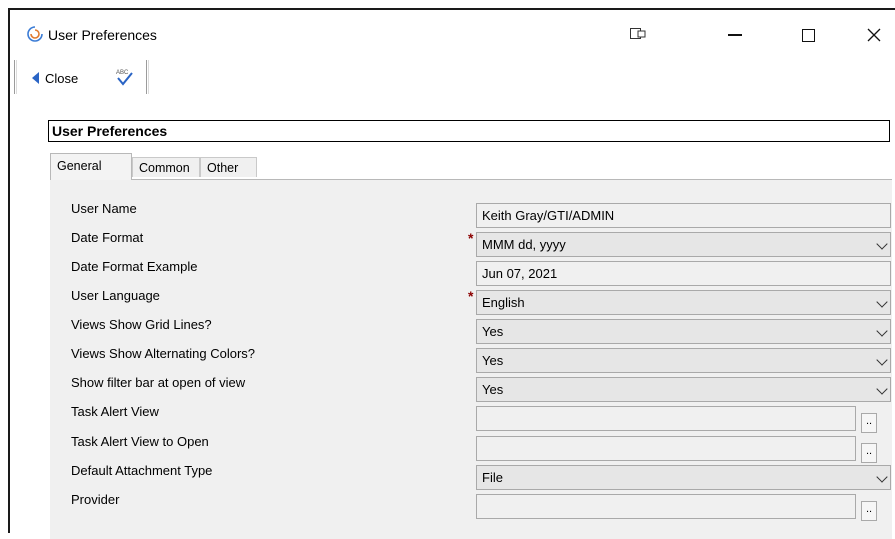 This screenshot has width=895, height=539. I want to click on minimize-icon, so click(735, 35).